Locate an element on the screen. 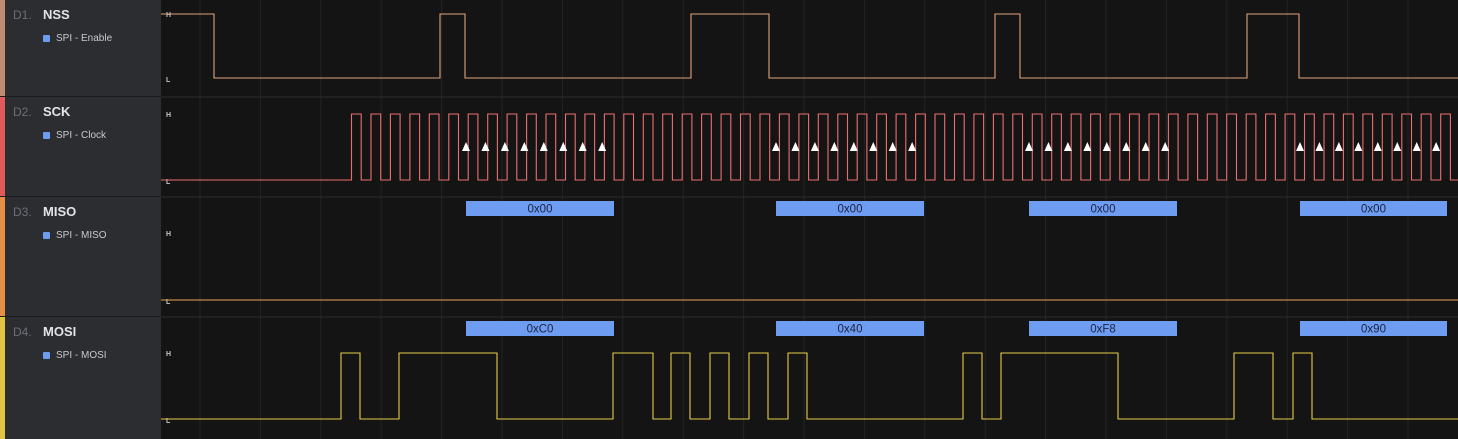 The width and height of the screenshot is (1458, 439). analyzer-label: SPI - MOSI is located at coordinates (81, 355).